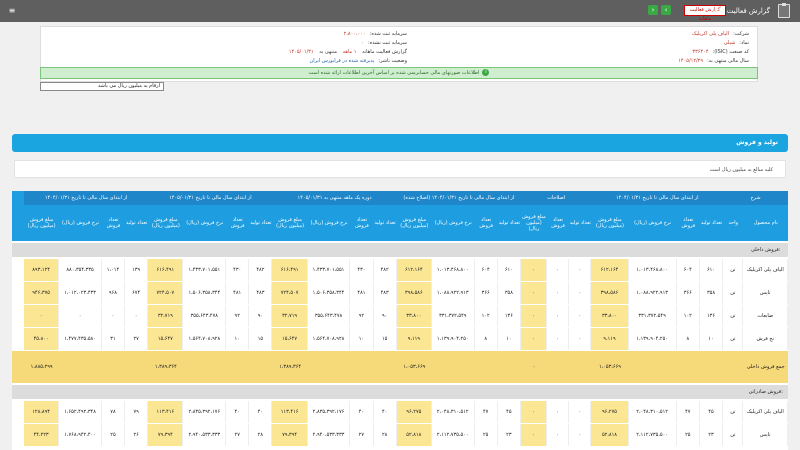 This screenshot has height=450, width=800. What do you see at coordinates (730, 52) in the screenshot?
I see `isic-label: کد صنعت (ISIC):` at bounding box center [730, 52].